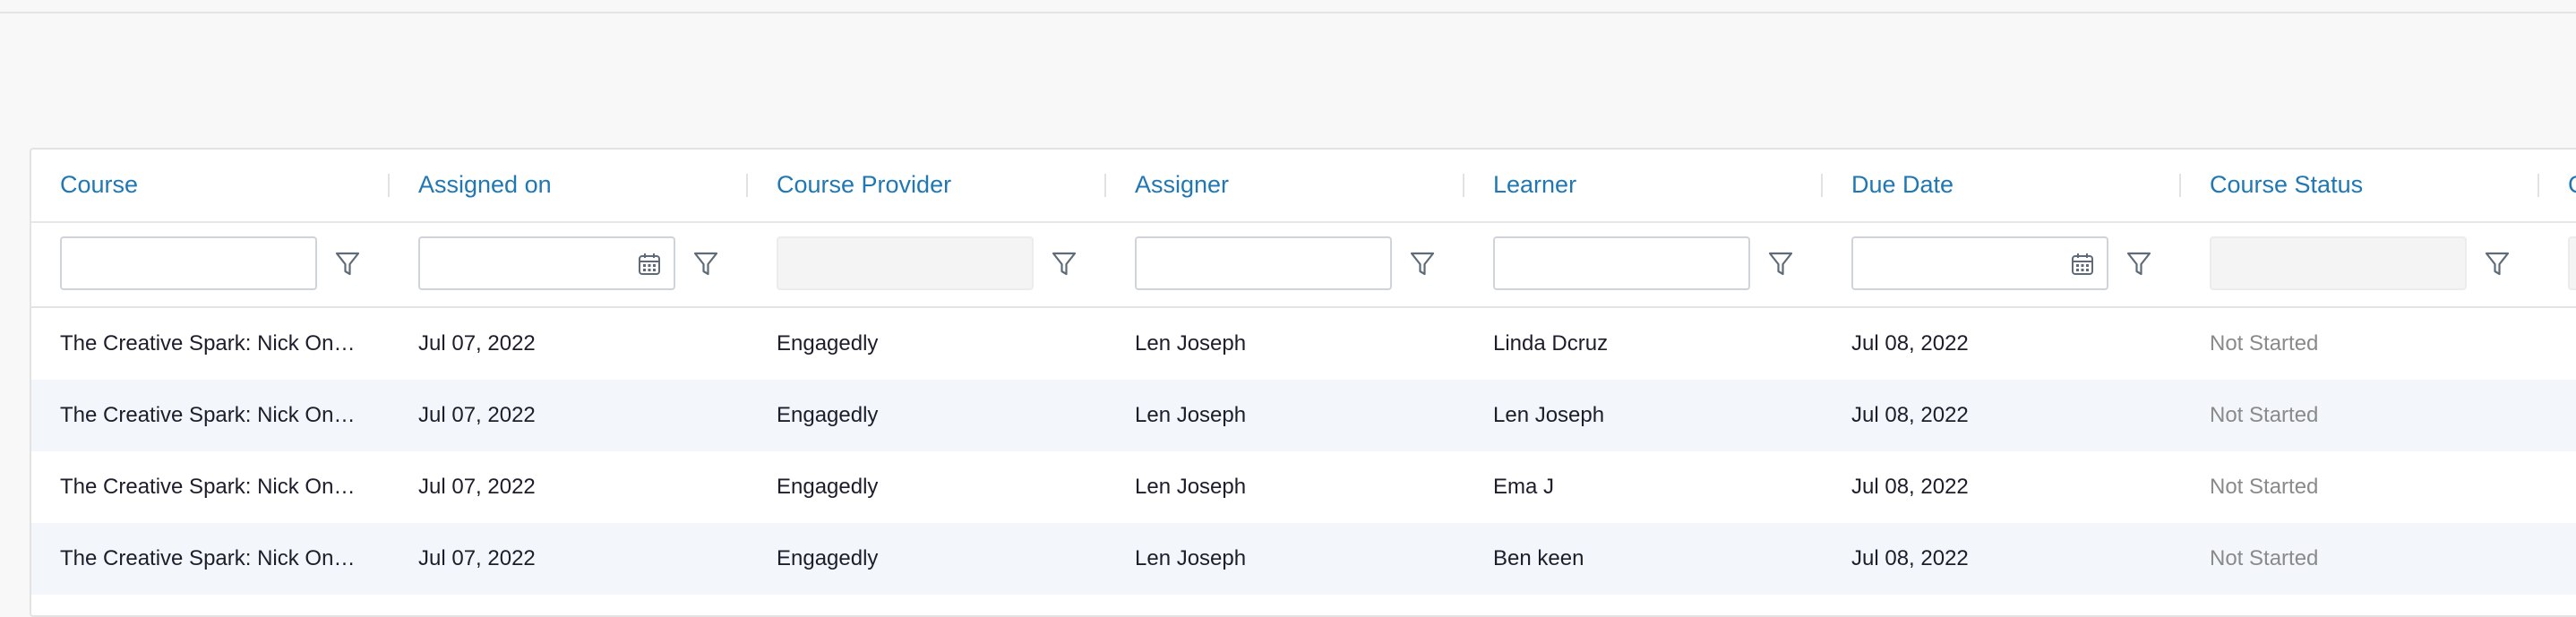  Describe the element at coordinates (546, 263) in the screenshot. I see `filter-input-assigned-on` at that location.